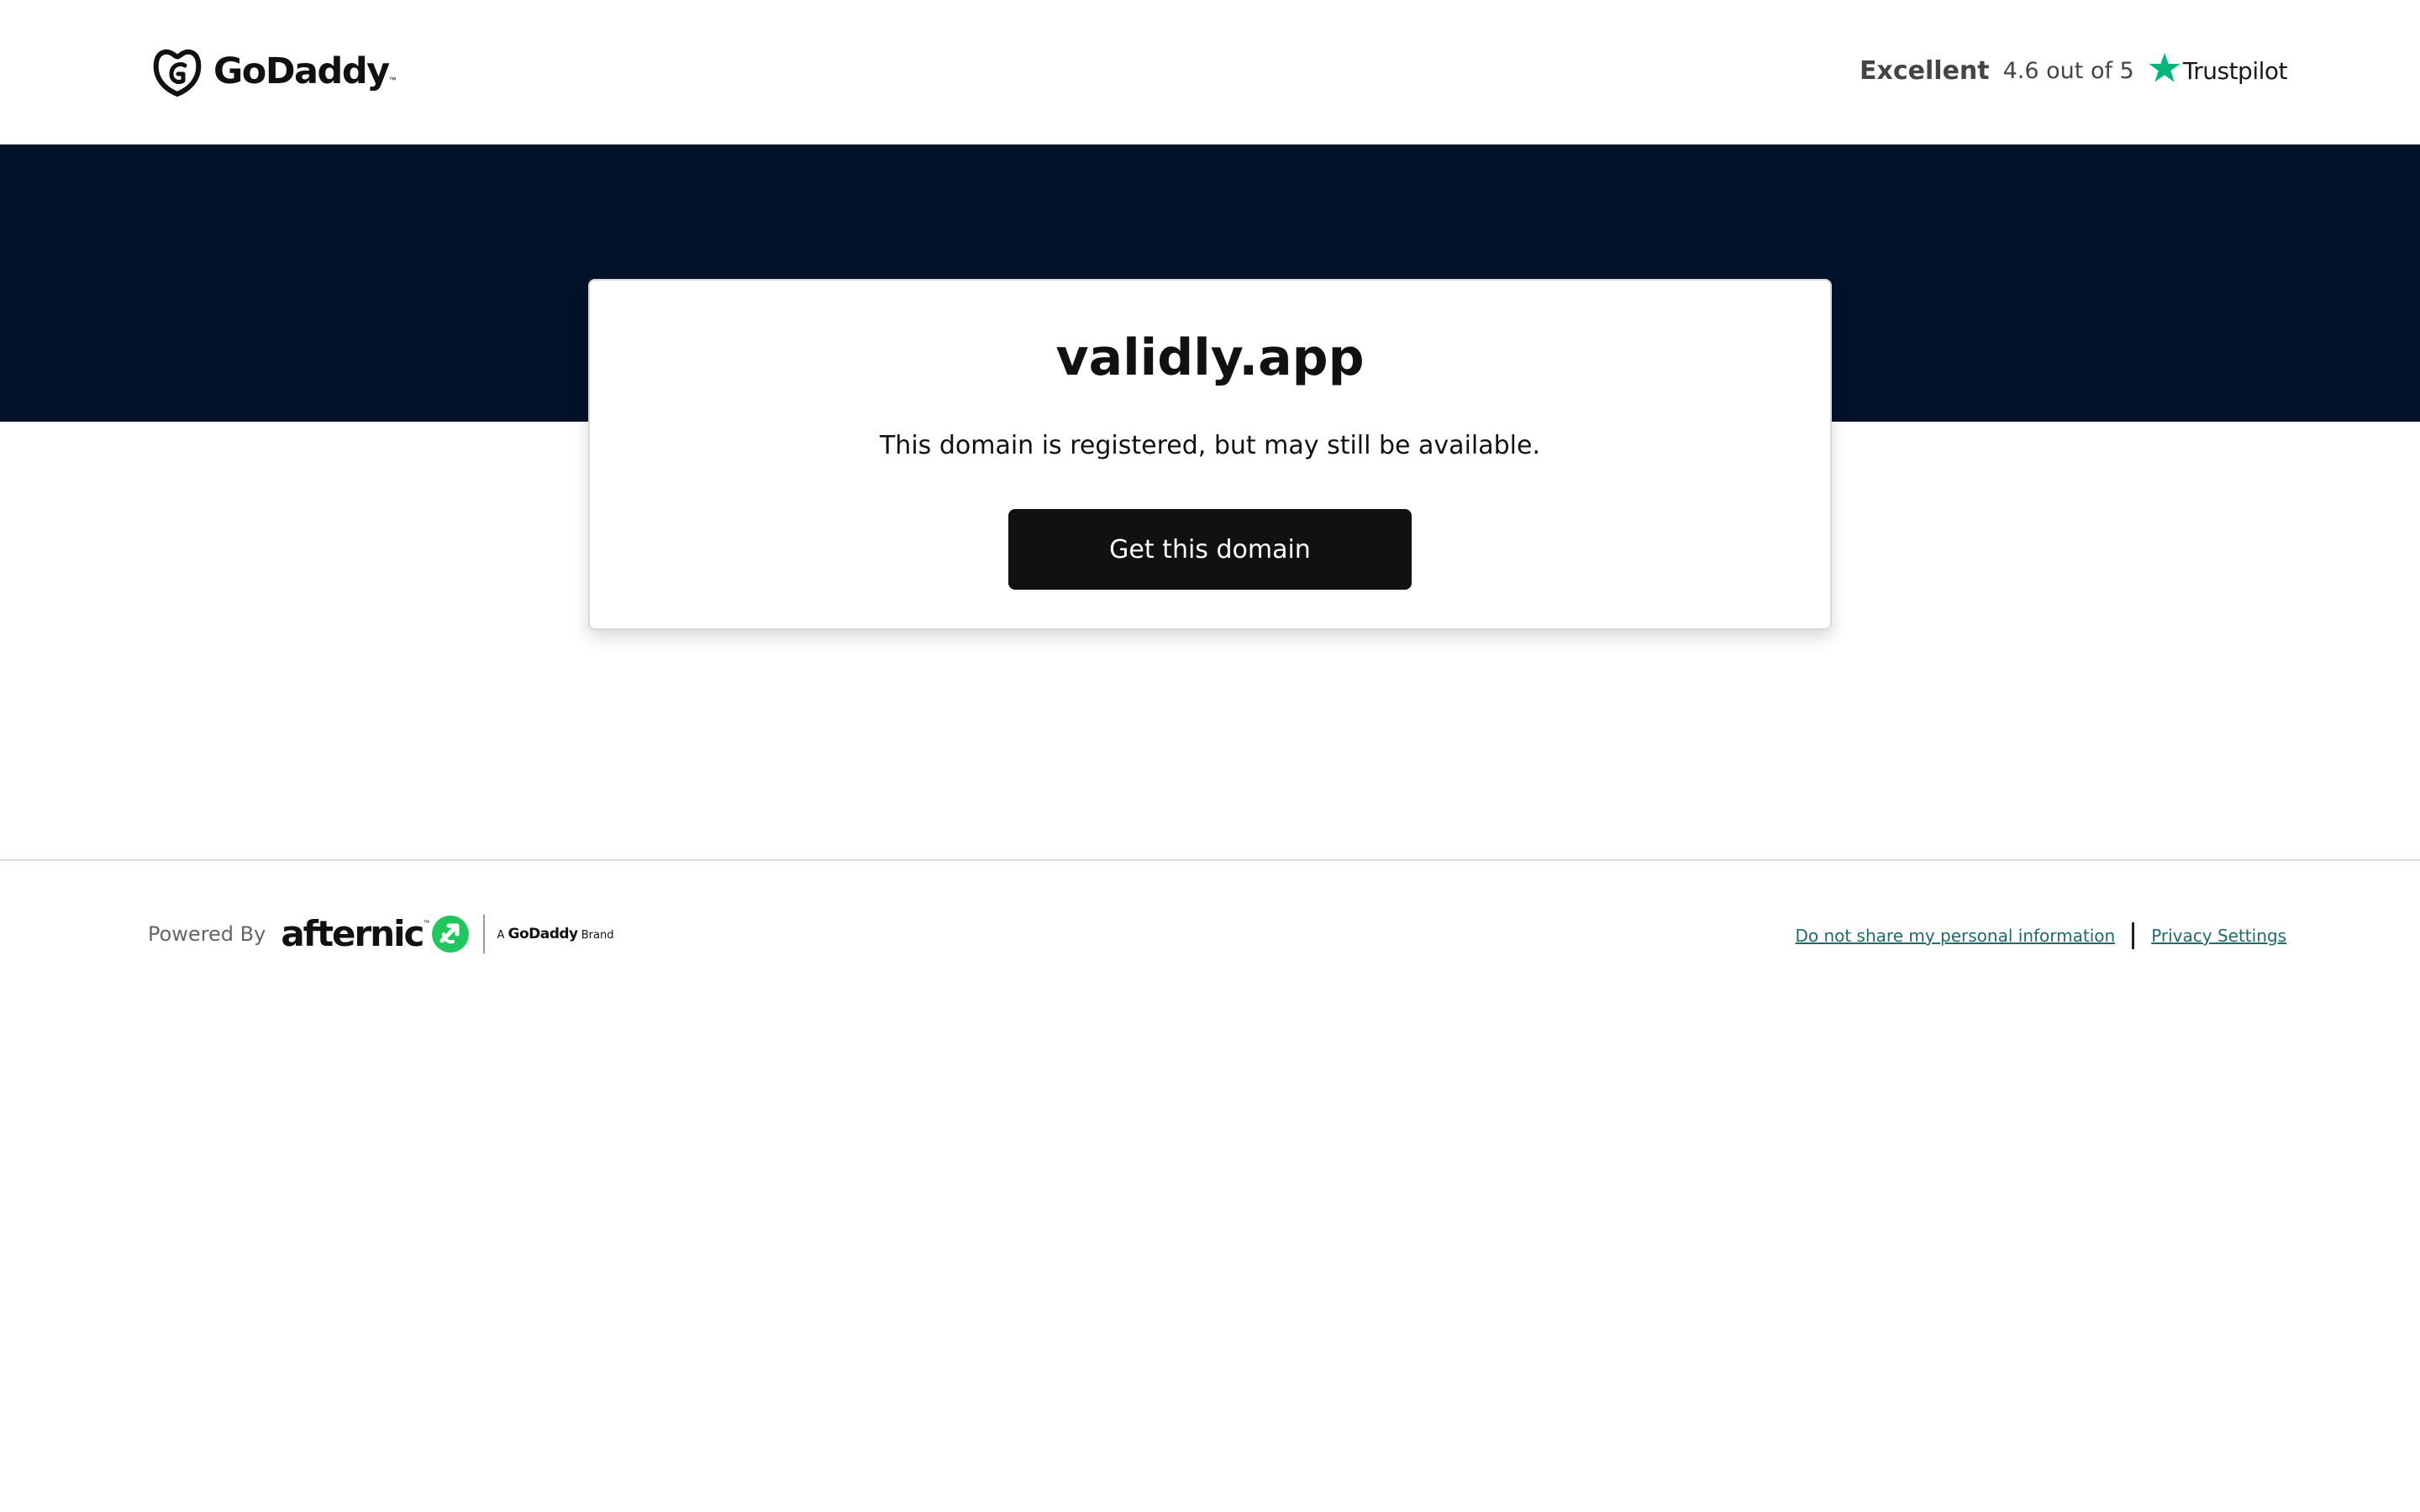  I want to click on brand-tag-prefix: A, so click(501, 935).